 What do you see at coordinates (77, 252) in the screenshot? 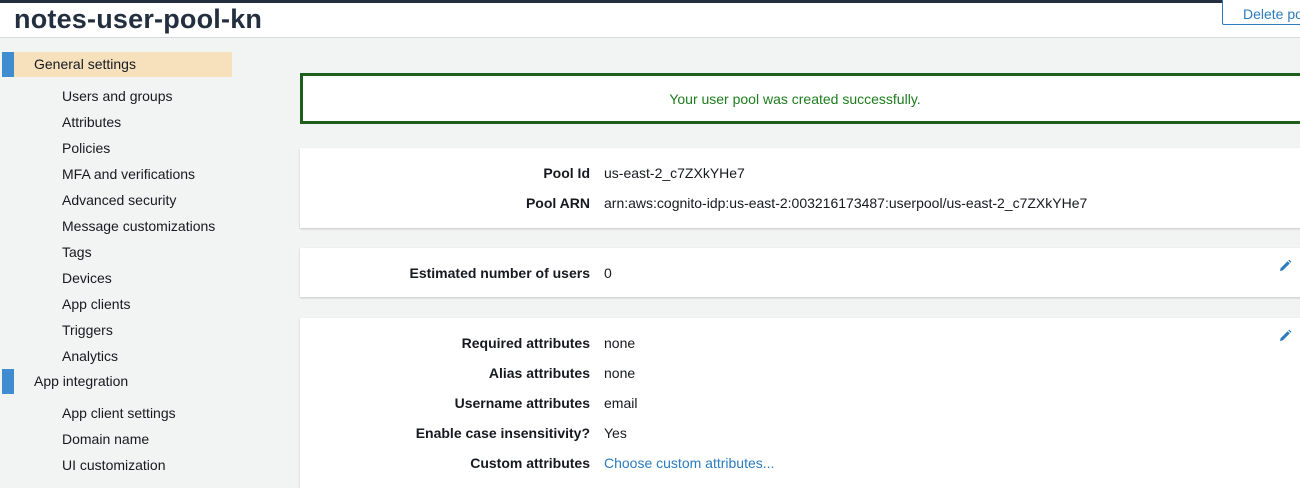
I see `sidebar-item-tags: Tags` at bounding box center [77, 252].